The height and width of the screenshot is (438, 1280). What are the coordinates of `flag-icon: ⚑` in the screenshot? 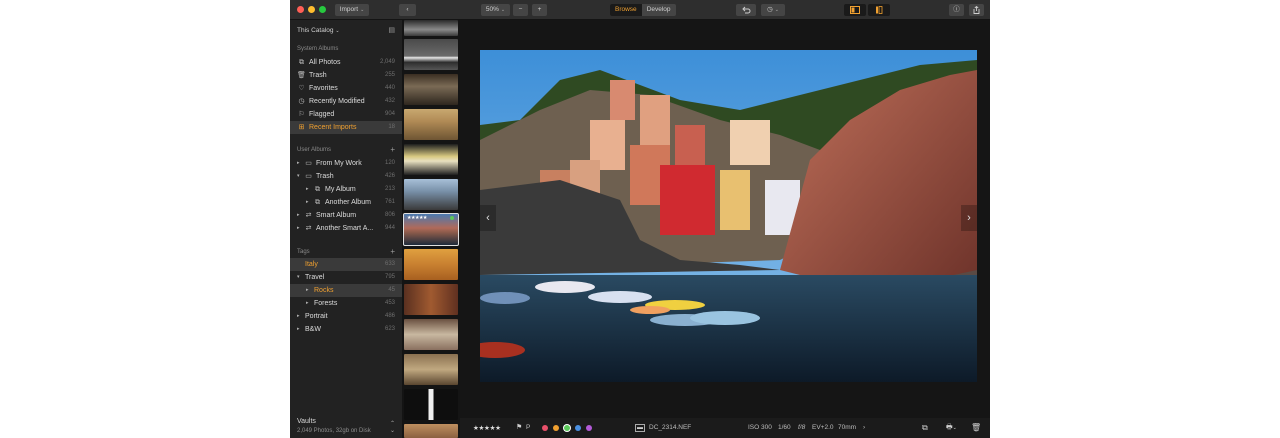 It's located at (519, 427).